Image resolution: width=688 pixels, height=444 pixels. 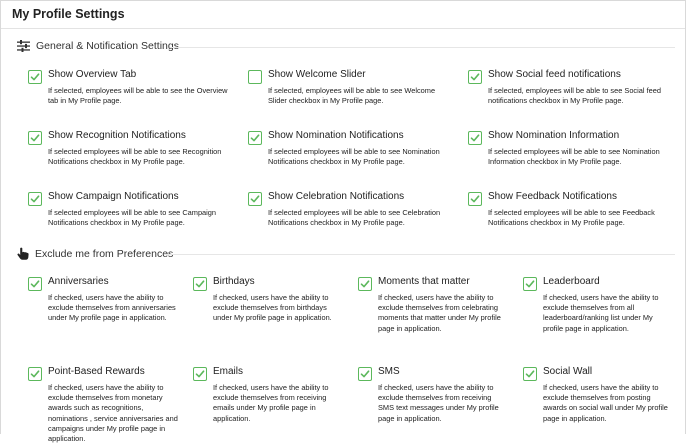 I want to click on hand-pointer-icon, so click(x=23, y=253).